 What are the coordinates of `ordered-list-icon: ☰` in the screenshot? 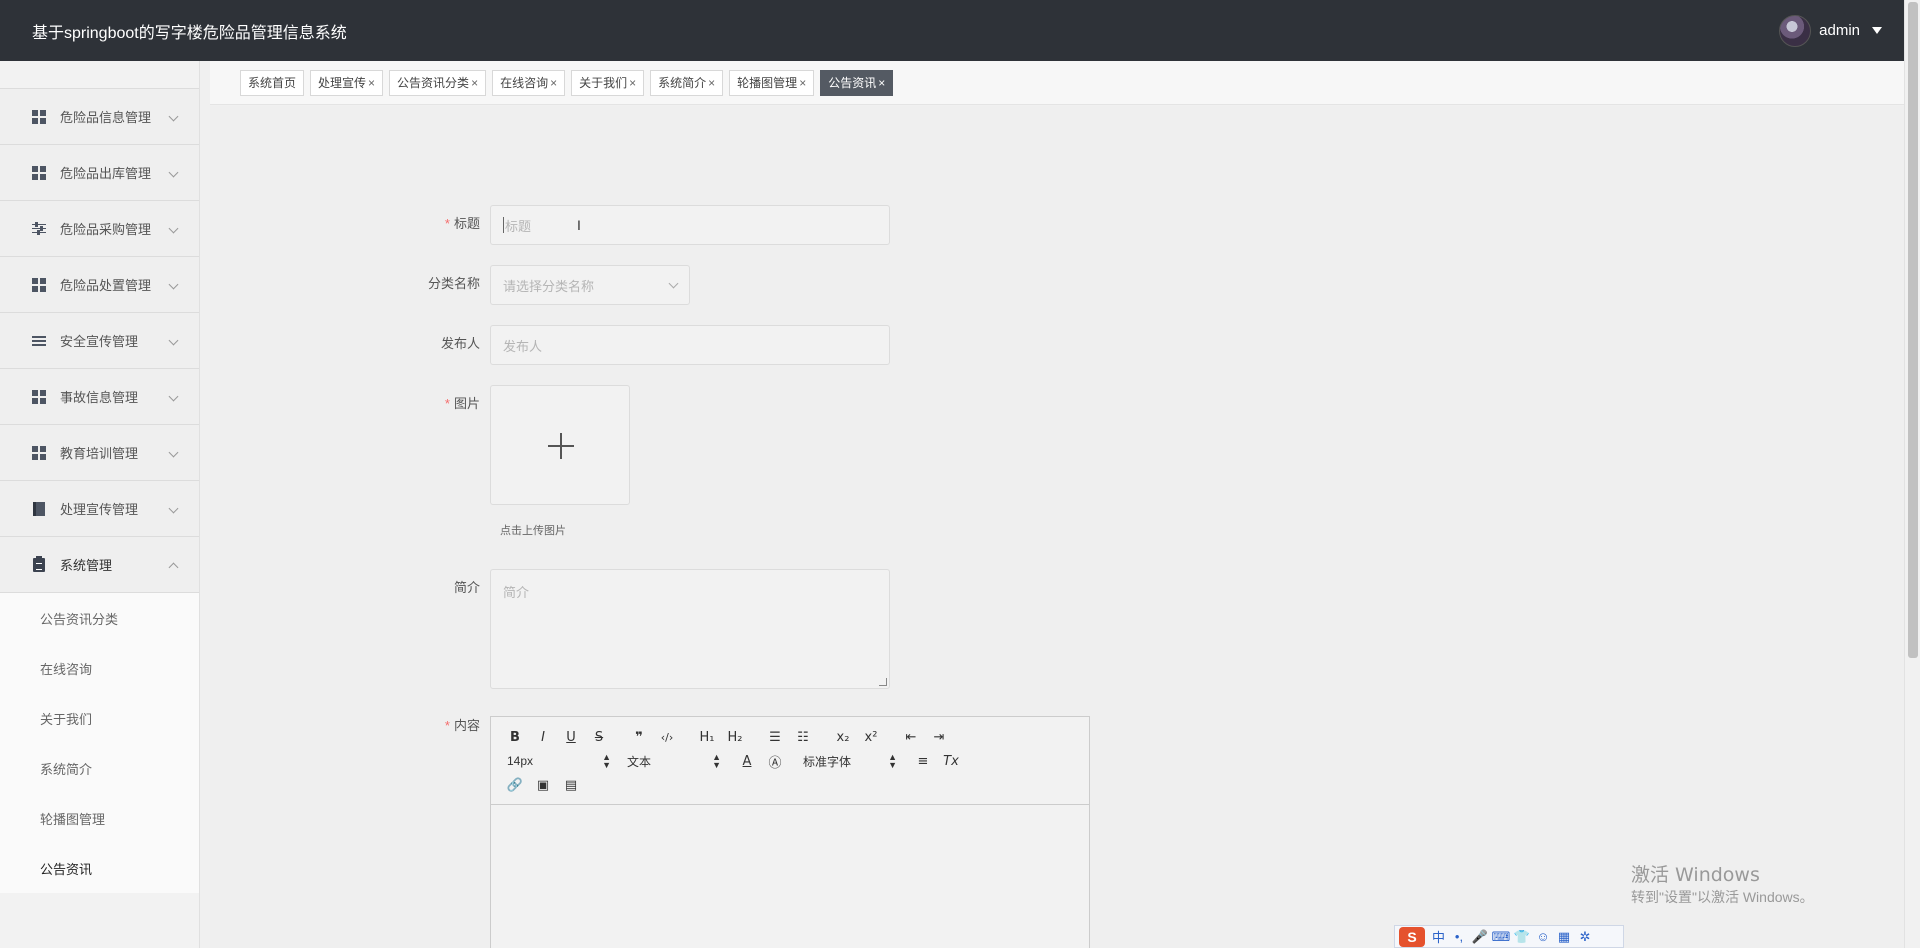 It's located at (775, 737).